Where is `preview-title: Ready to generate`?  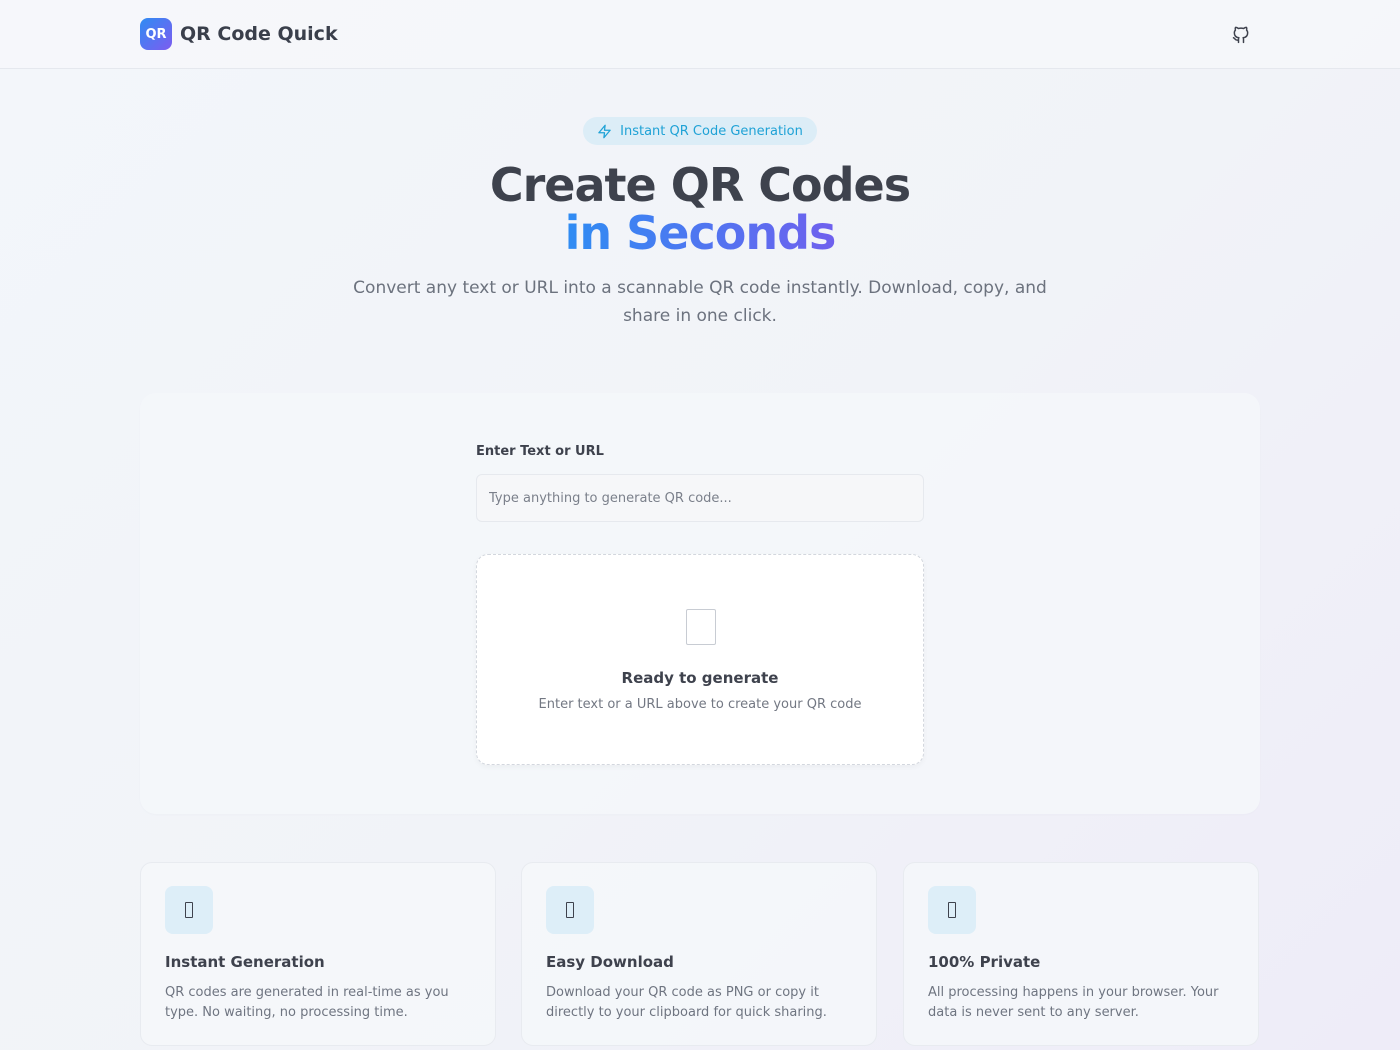 preview-title: Ready to generate is located at coordinates (700, 678).